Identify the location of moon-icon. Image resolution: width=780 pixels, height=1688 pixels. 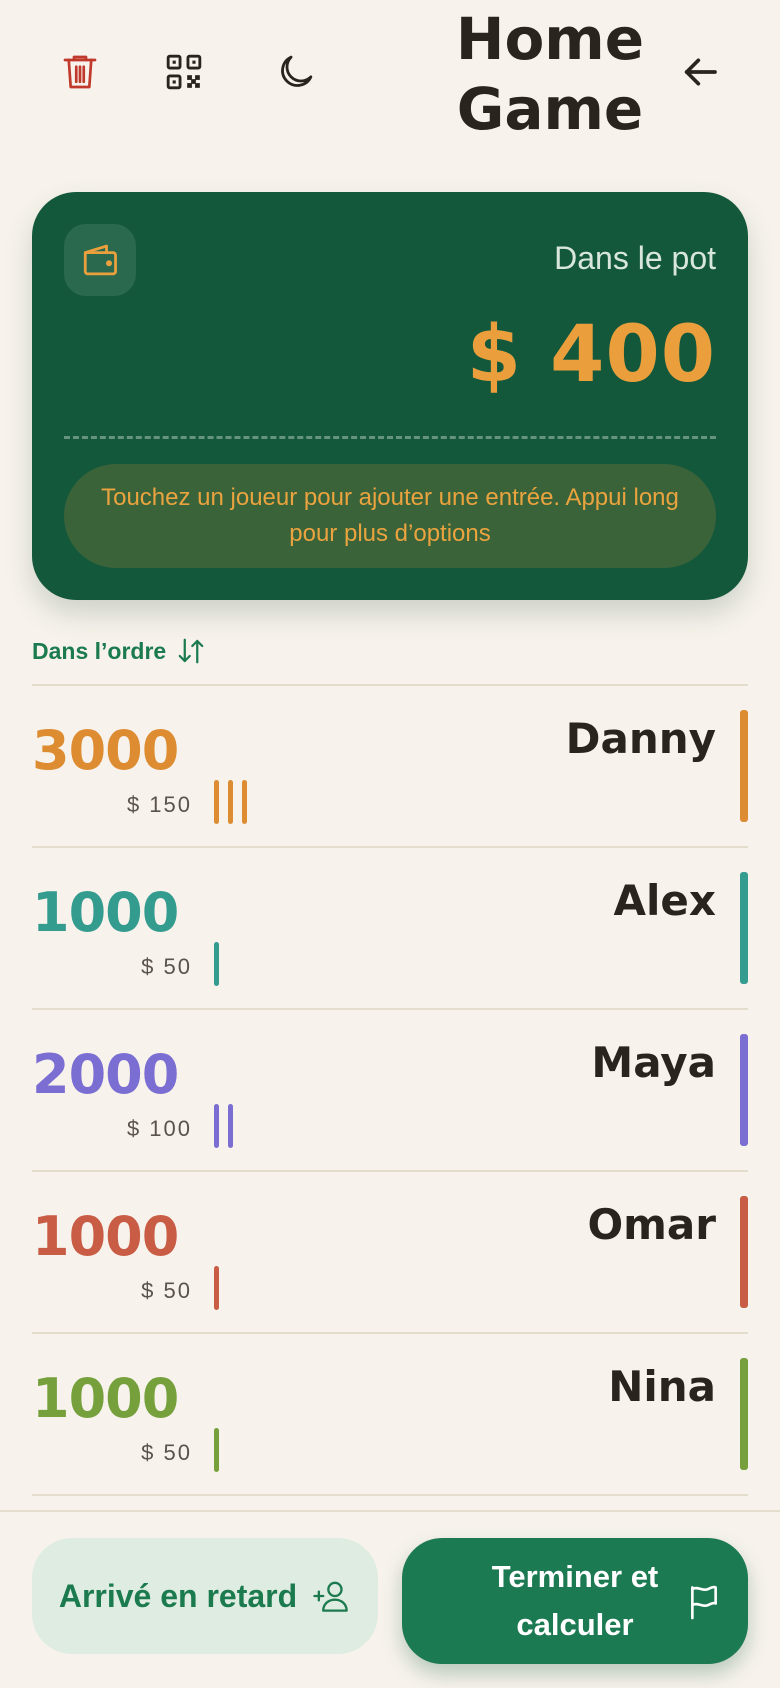
(297, 71).